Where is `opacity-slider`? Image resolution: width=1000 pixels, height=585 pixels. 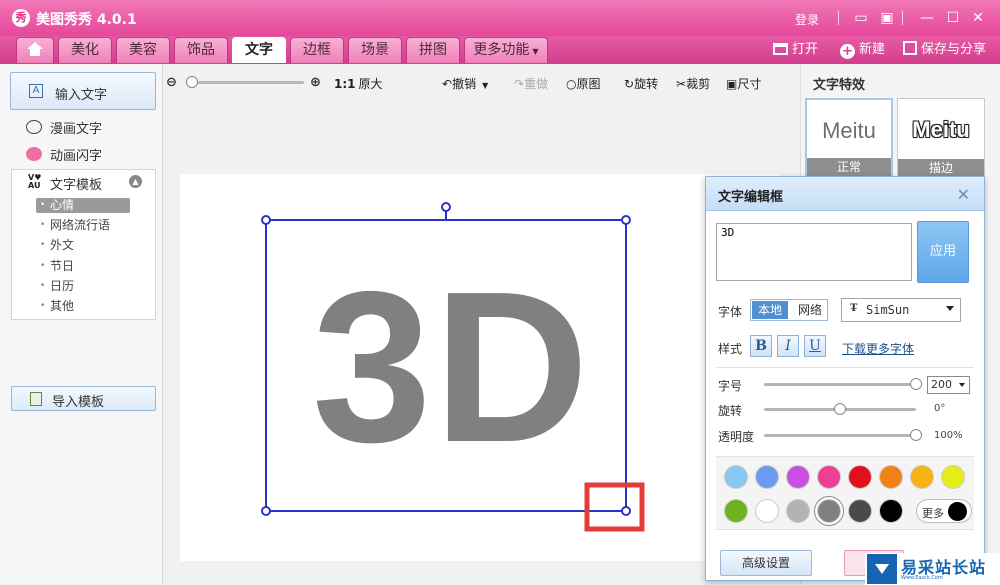 opacity-slider is located at coordinates (840, 435).